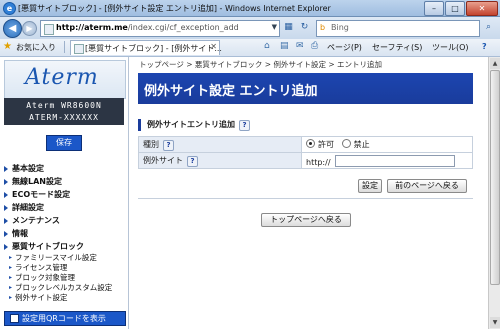  I want to click on type-help-icon: ?, so click(168, 145).